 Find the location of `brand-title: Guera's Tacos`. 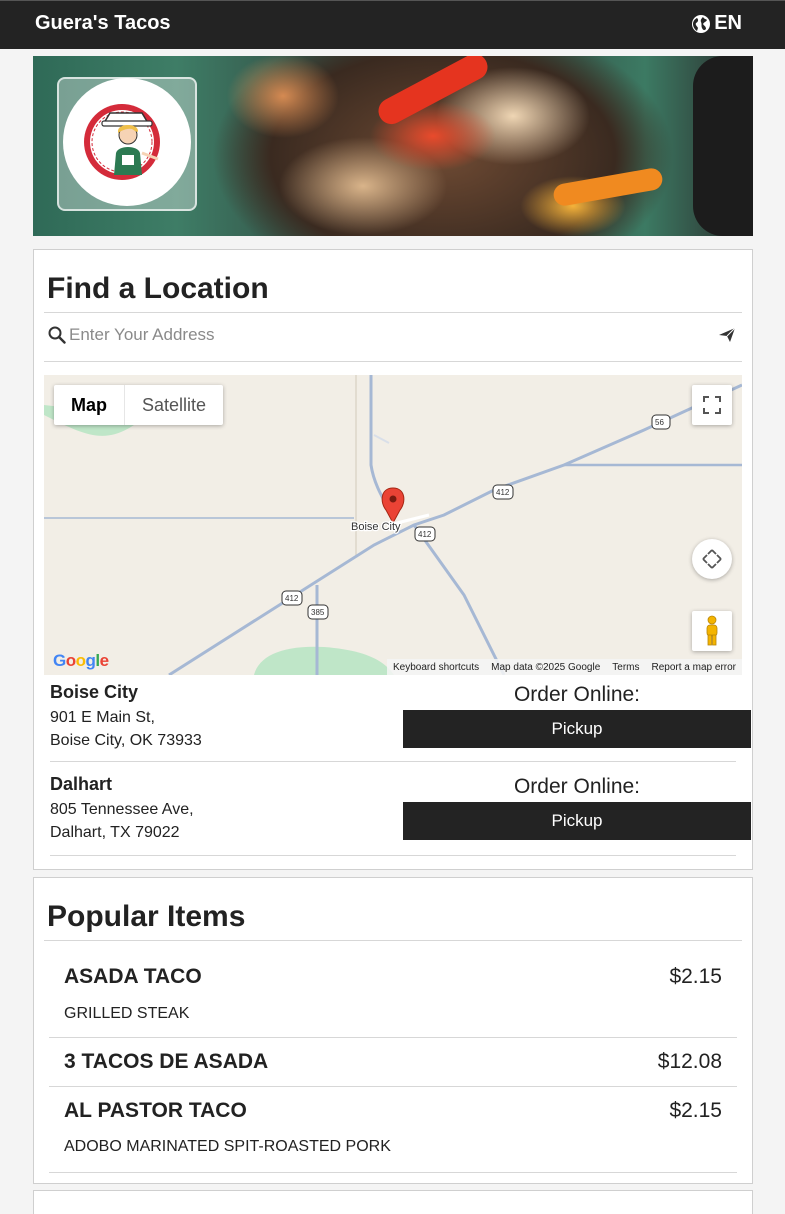

brand-title: Guera's Tacos is located at coordinates (103, 23).